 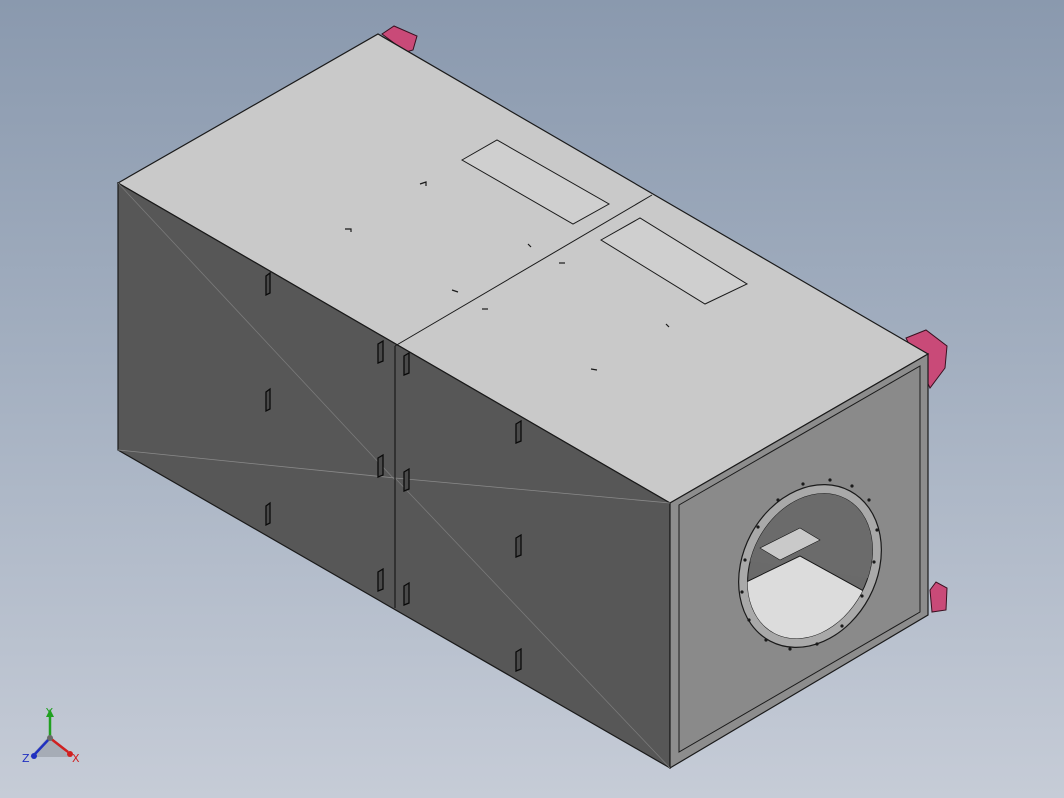 What do you see at coordinates (49, 712) in the screenshot?
I see `triad-y-label: Y` at bounding box center [49, 712].